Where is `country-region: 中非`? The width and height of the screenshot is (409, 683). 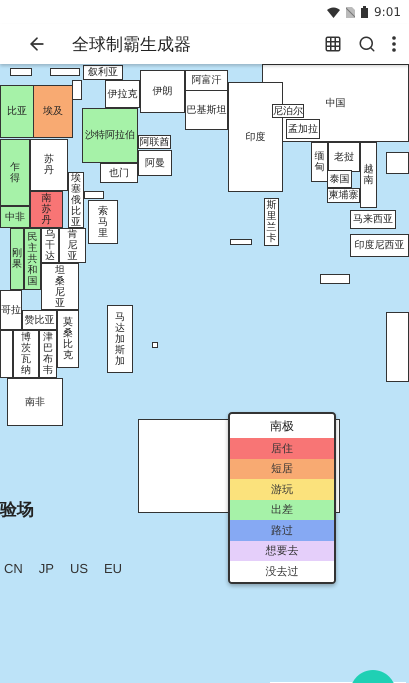 country-region: 中非 is located at coordinates (15, 217).